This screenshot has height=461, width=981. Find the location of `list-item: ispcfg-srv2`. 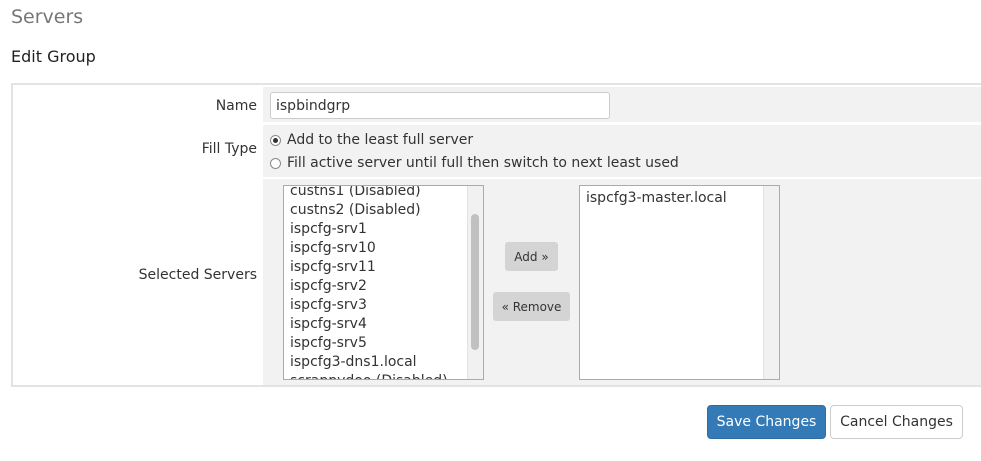

list-item: ispcfg-srv2 is located at coordinates (377, 286).